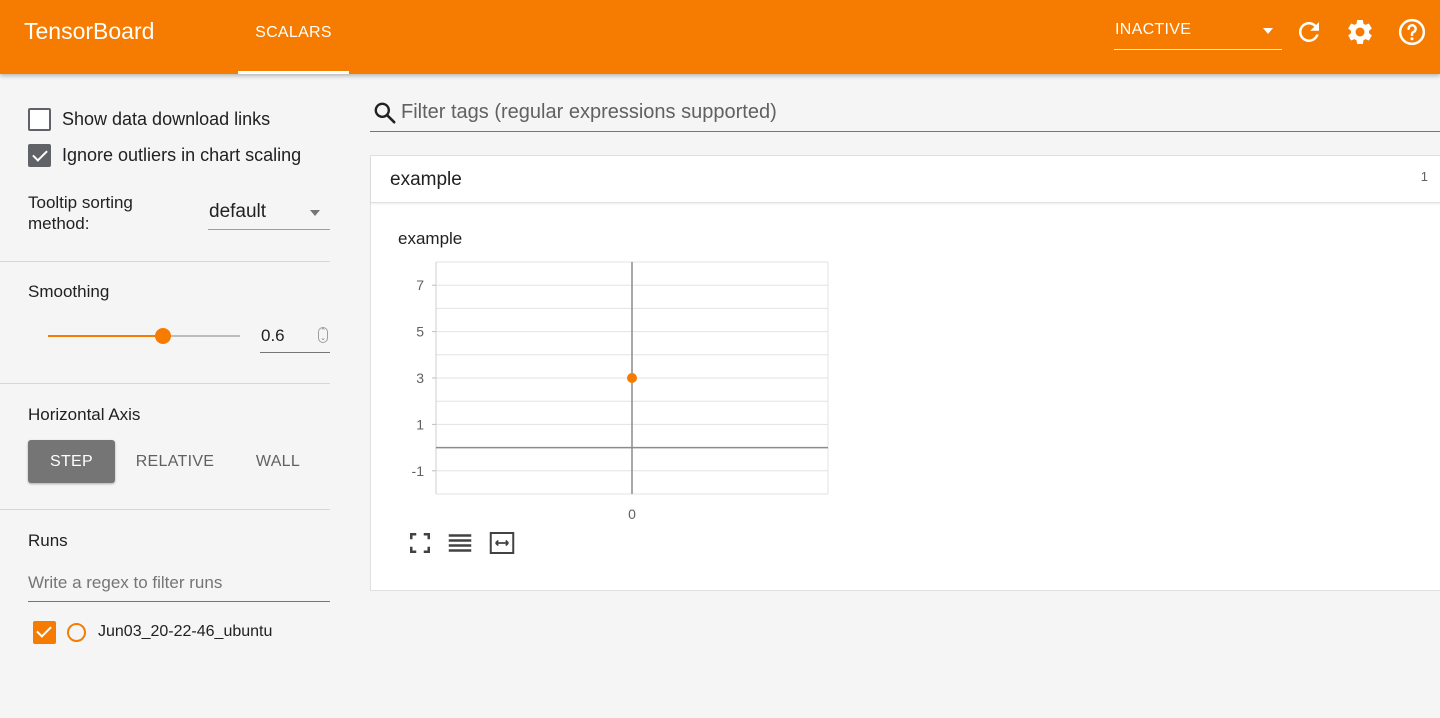 The width and height of the screenshot is (1440, 718). What do you see at coordinates (502, 543) in the screenshot?
I see `fit-domain-icon` at bounding box center [502, 543].